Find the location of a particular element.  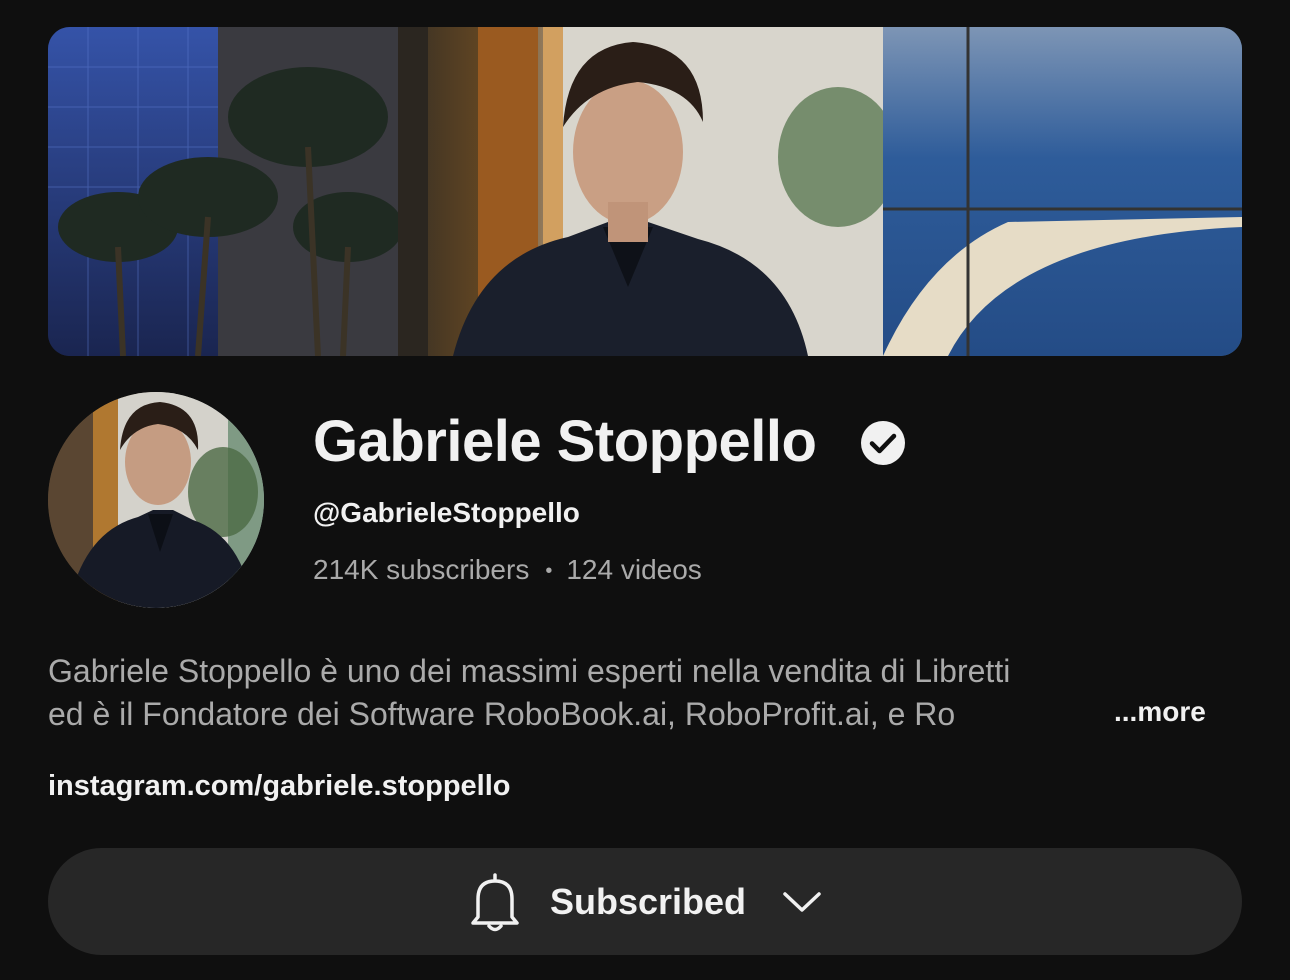

channel-stats: 214K subscribers • 124 videos is located at coordinates (507, 570).